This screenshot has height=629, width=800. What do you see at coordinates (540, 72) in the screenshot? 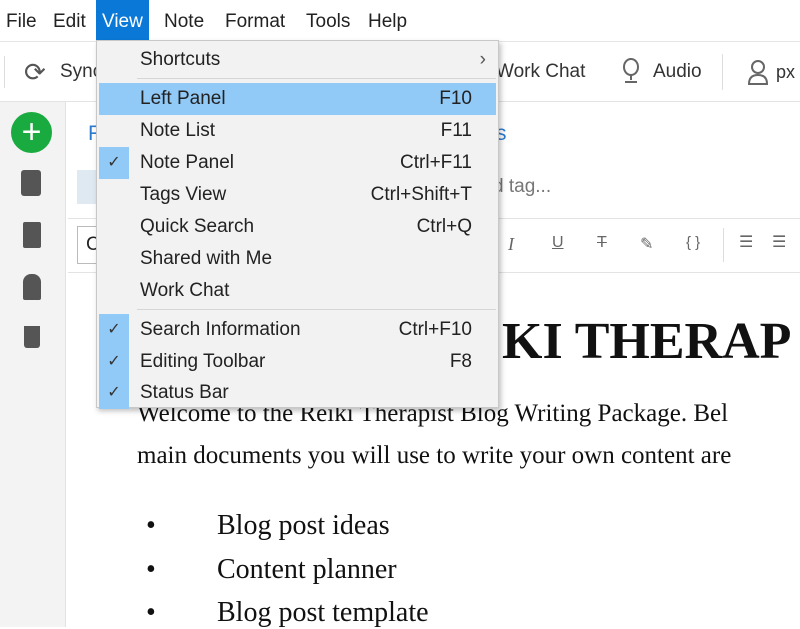
I see `work-chat-button: Work Chat` at bounding box center [540, 72].